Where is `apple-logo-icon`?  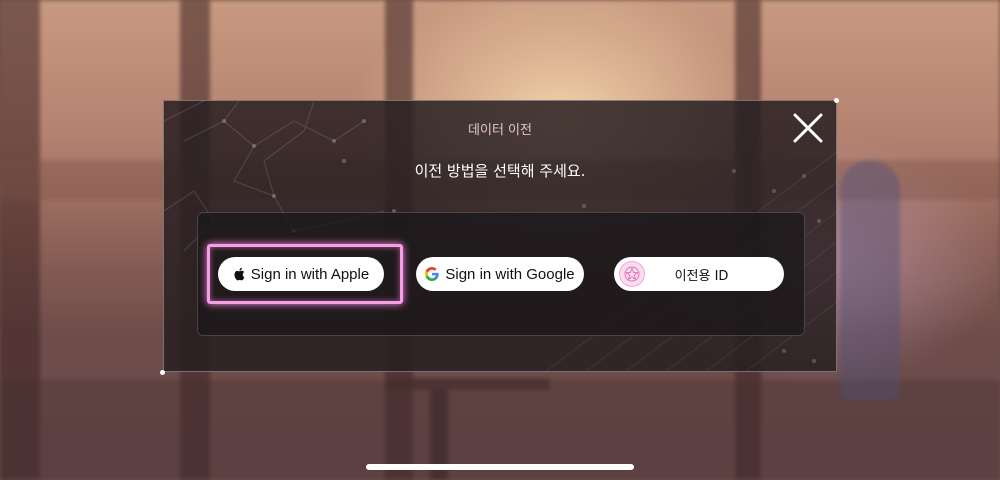 apple-logo-icon is located at coordinates (239, 274).